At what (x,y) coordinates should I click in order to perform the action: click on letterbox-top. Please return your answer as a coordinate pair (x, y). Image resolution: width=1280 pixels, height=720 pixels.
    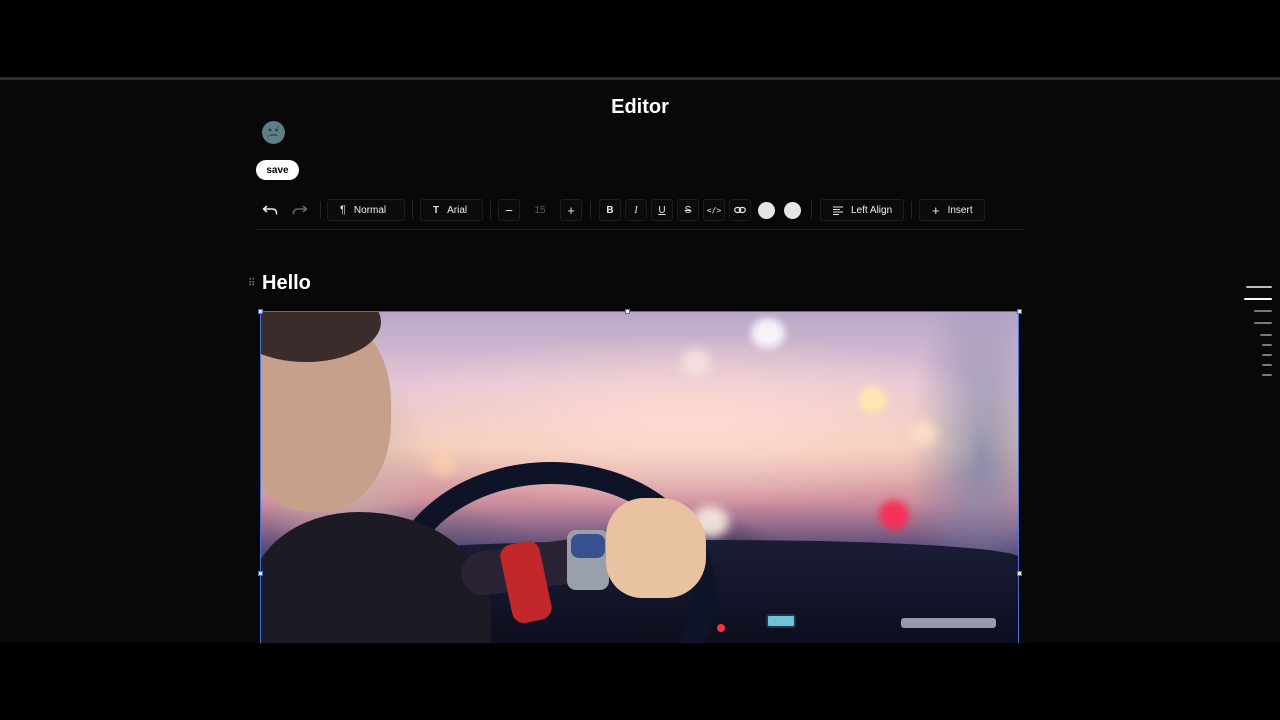
    Looking at the image, I should click on (640, 38).